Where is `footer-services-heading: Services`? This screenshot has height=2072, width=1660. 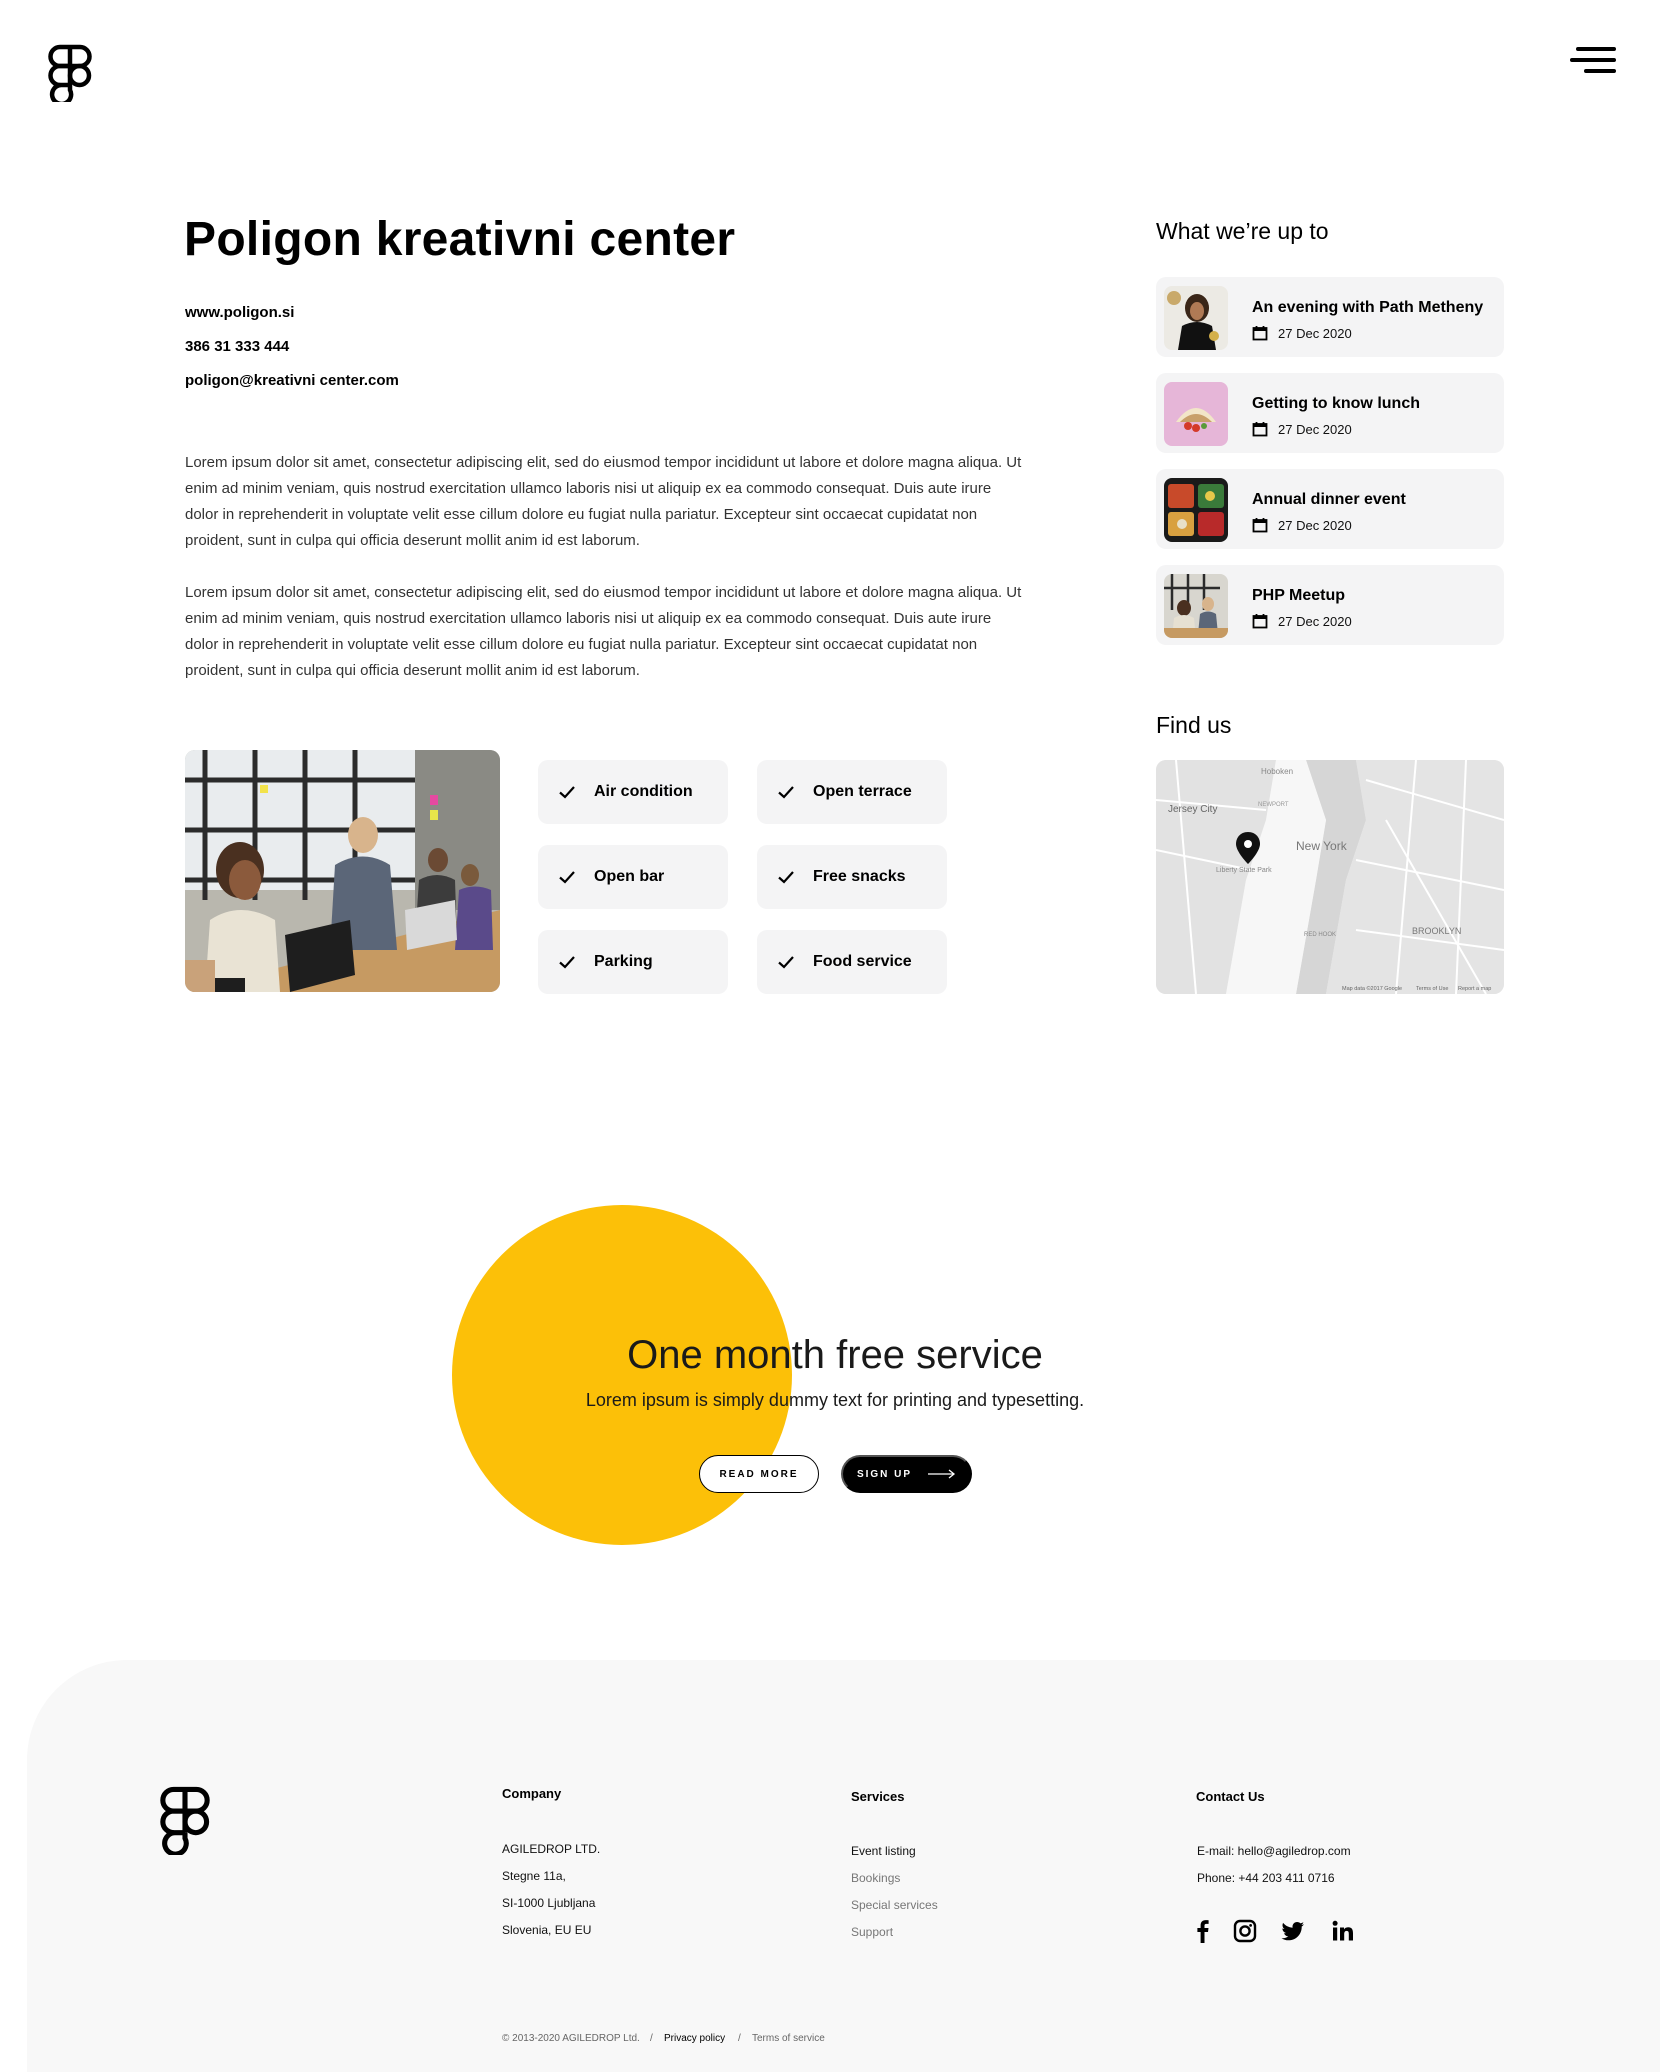 footer-services-heading: Services is located at coordinates (878, 1796).